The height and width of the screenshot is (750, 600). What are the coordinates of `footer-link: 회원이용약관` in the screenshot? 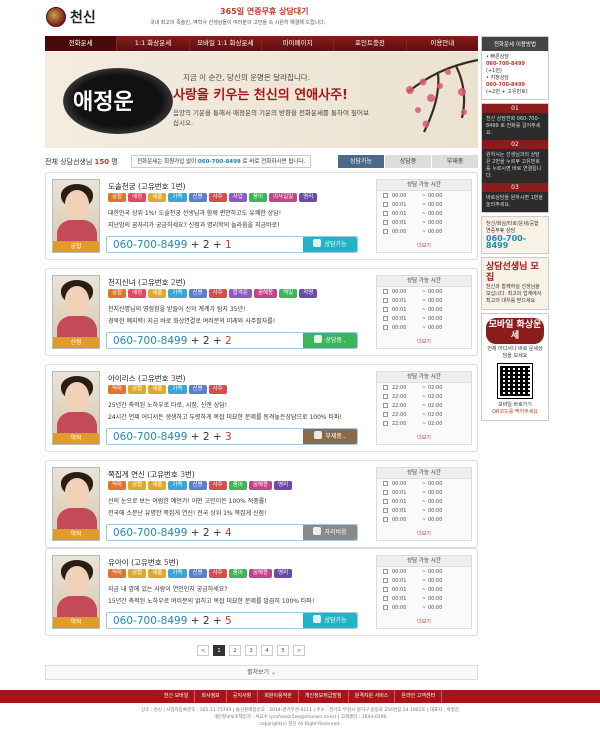 It's located at (278, 696).